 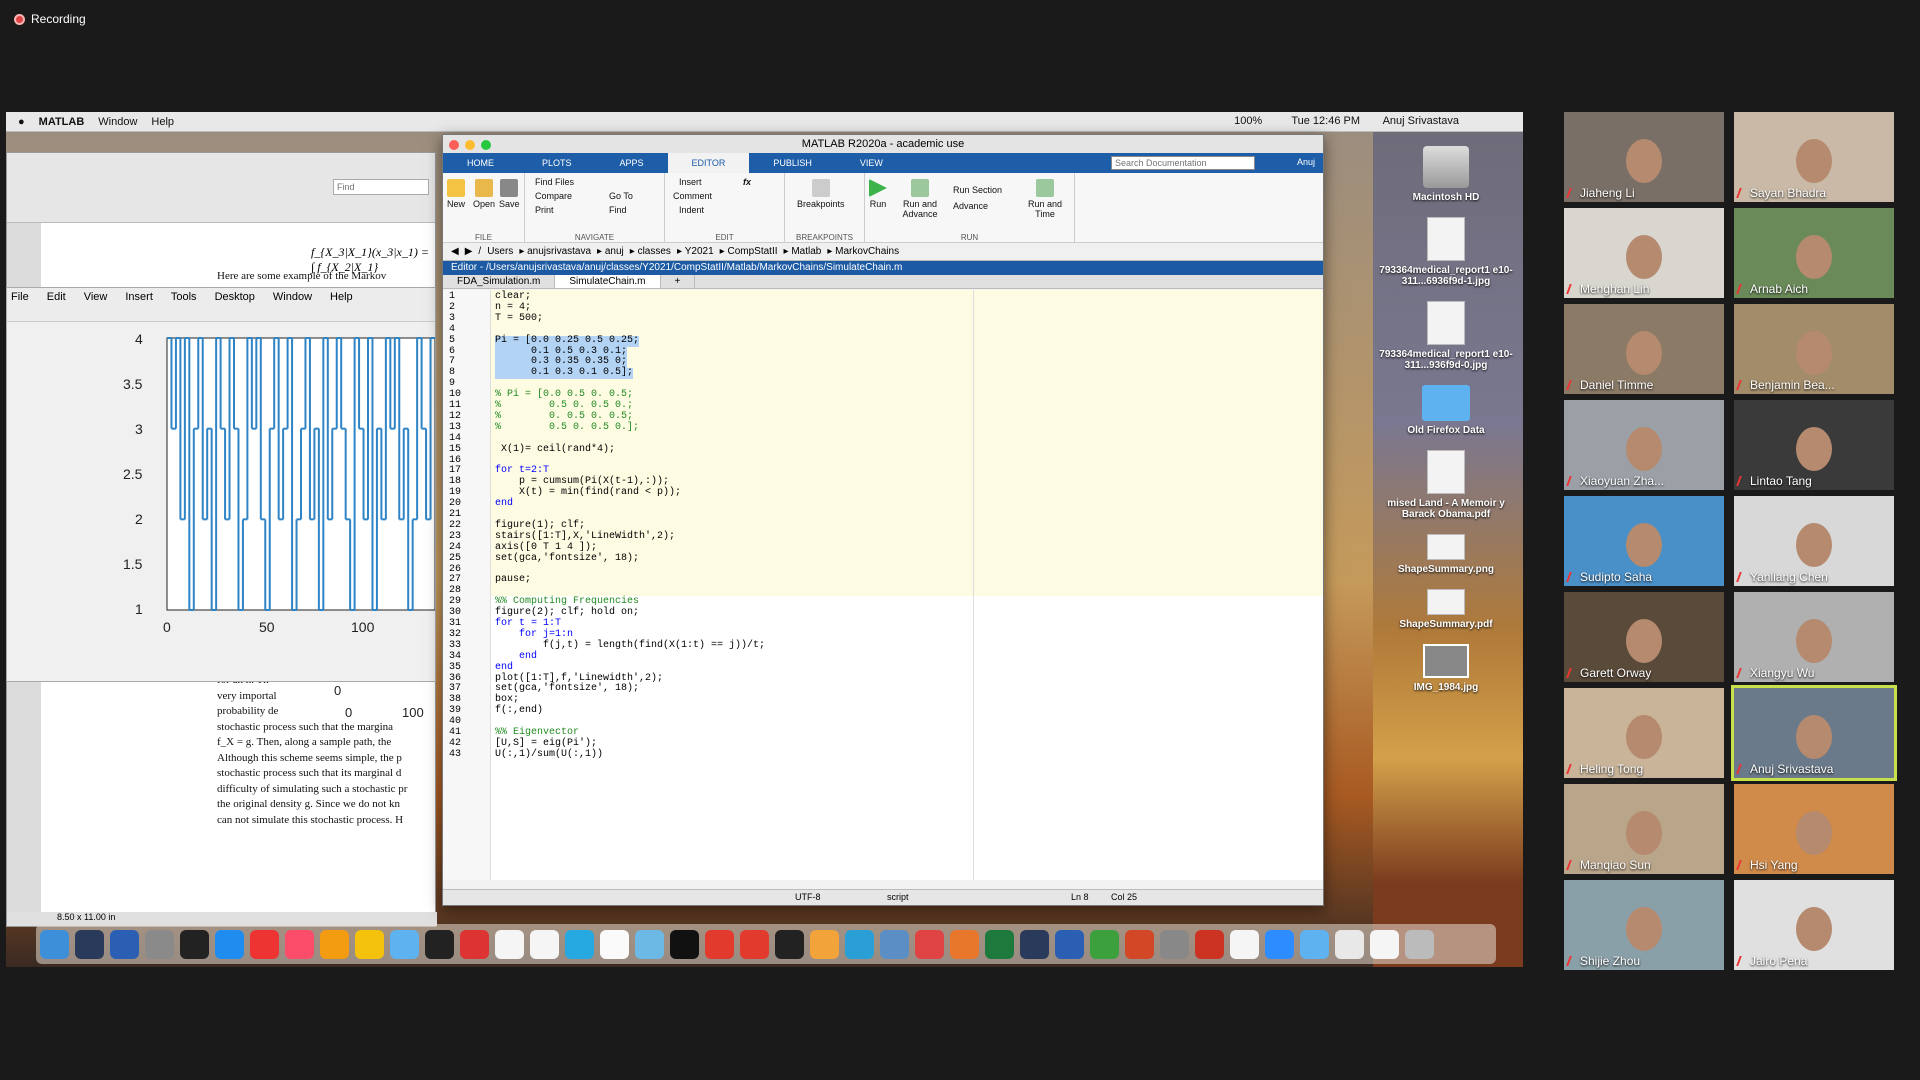 I want to click on search-documentation-input, so click(x=1183, y=163).